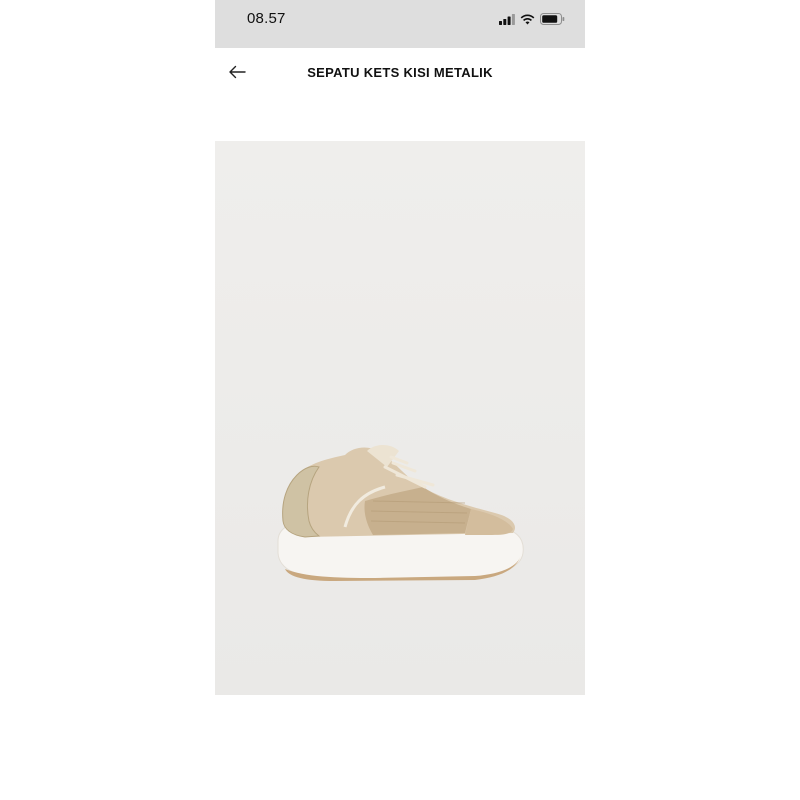  I want to click on wifi-icon, so click(527, 19).